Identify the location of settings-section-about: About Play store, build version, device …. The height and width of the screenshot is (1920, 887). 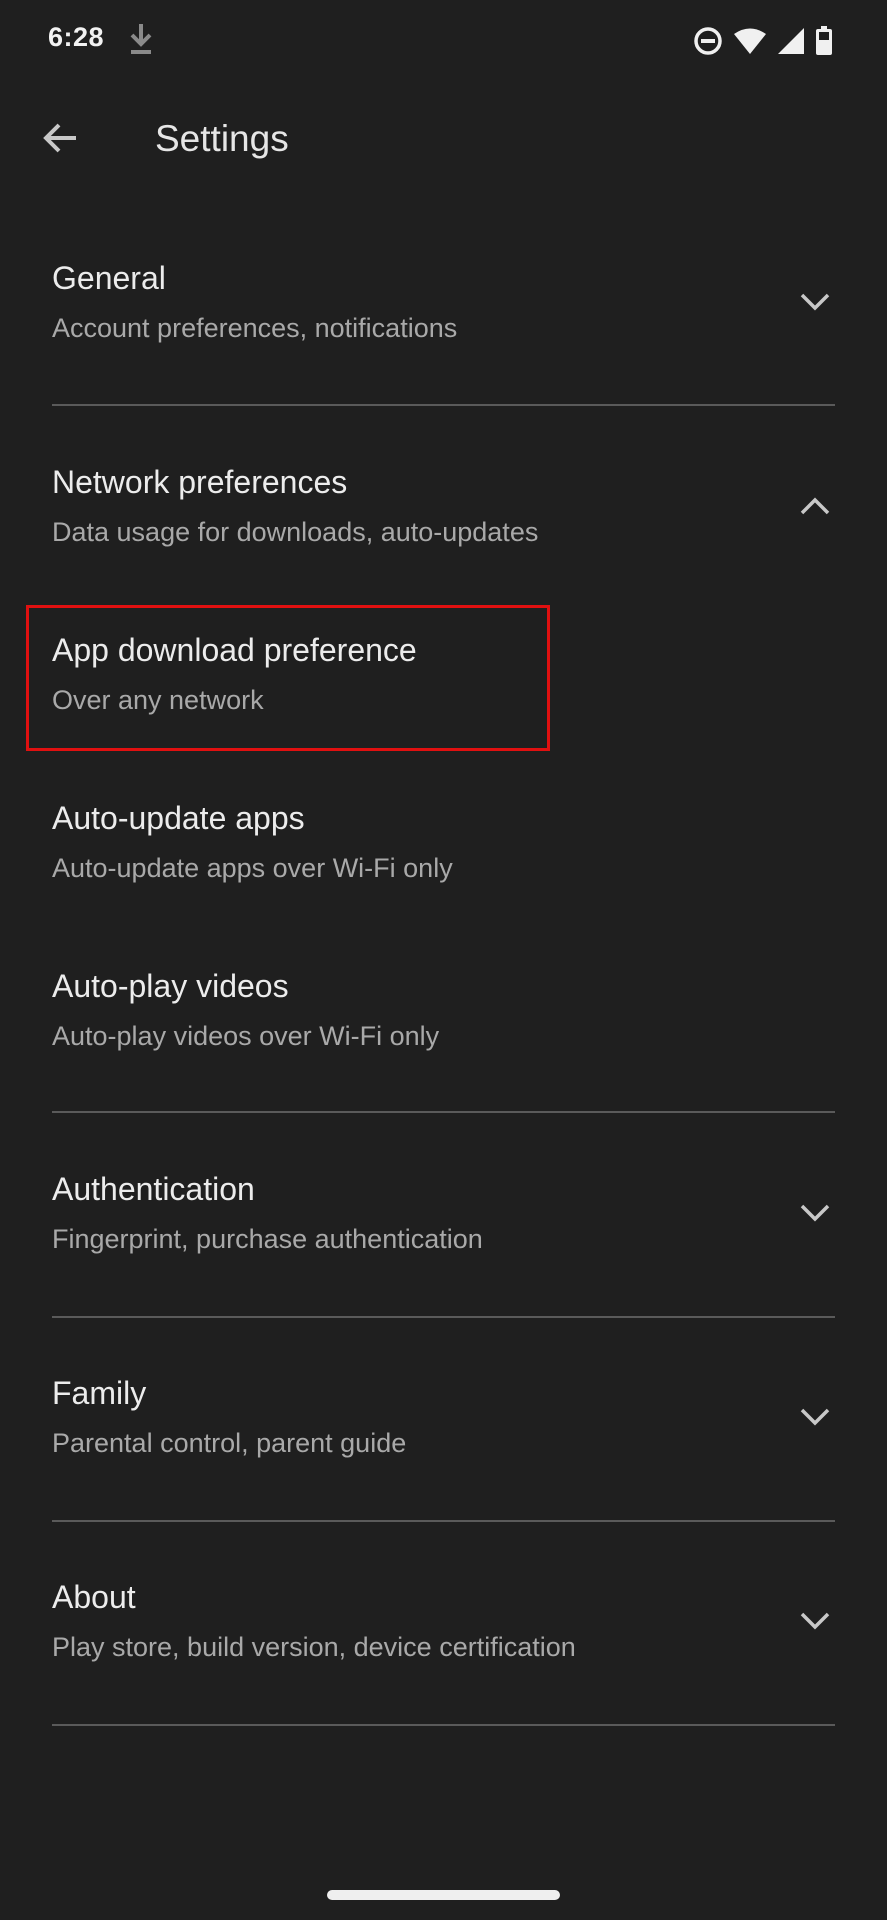
(443, 1627).